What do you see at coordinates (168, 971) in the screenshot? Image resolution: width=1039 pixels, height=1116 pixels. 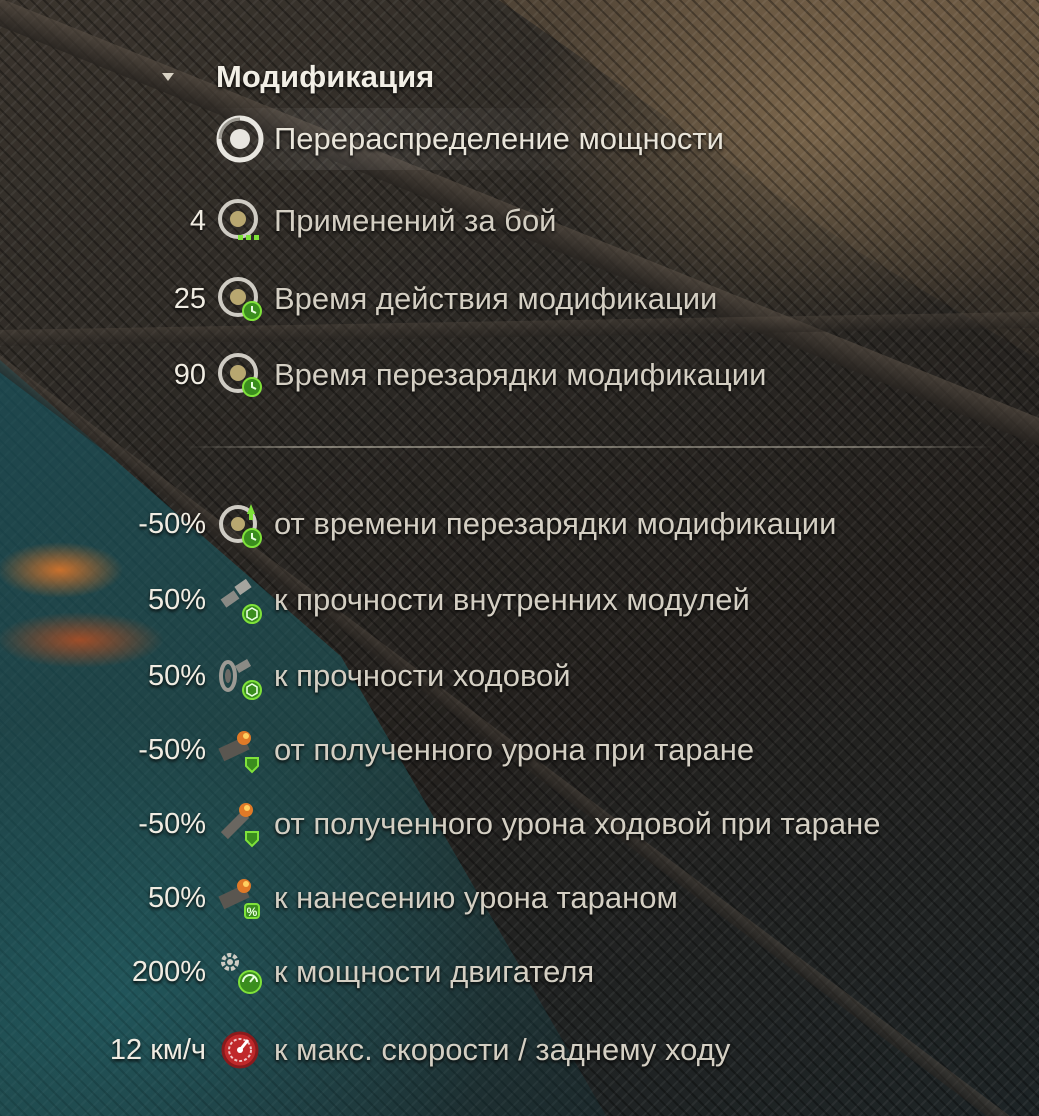 I see `effect-value: 200%` at bounding box center [168, 971].